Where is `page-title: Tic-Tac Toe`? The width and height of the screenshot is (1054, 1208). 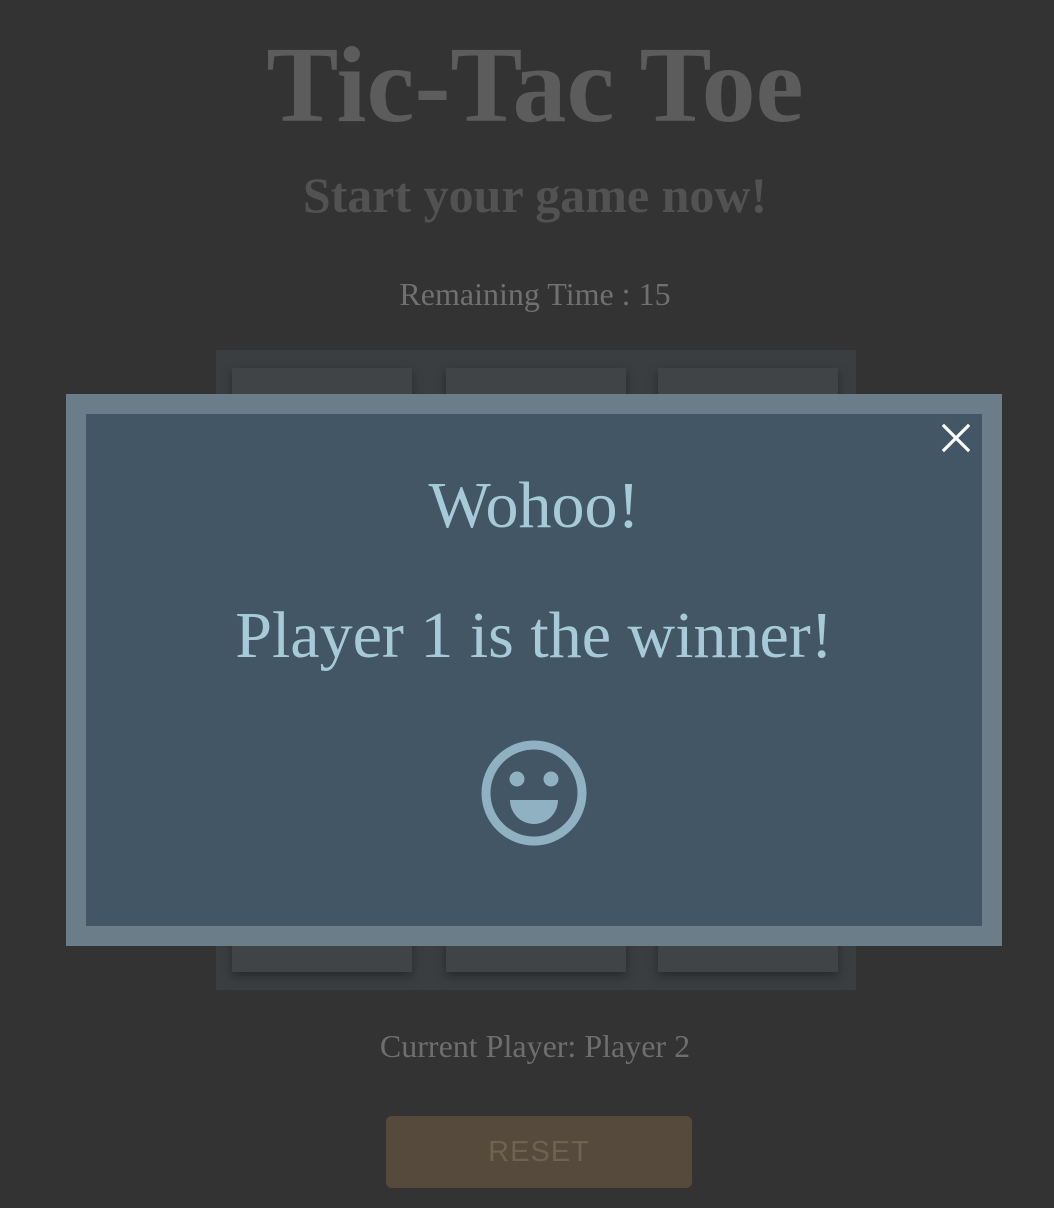 page-title: Tic-Tac Toe is located at coordinates (535, 85).